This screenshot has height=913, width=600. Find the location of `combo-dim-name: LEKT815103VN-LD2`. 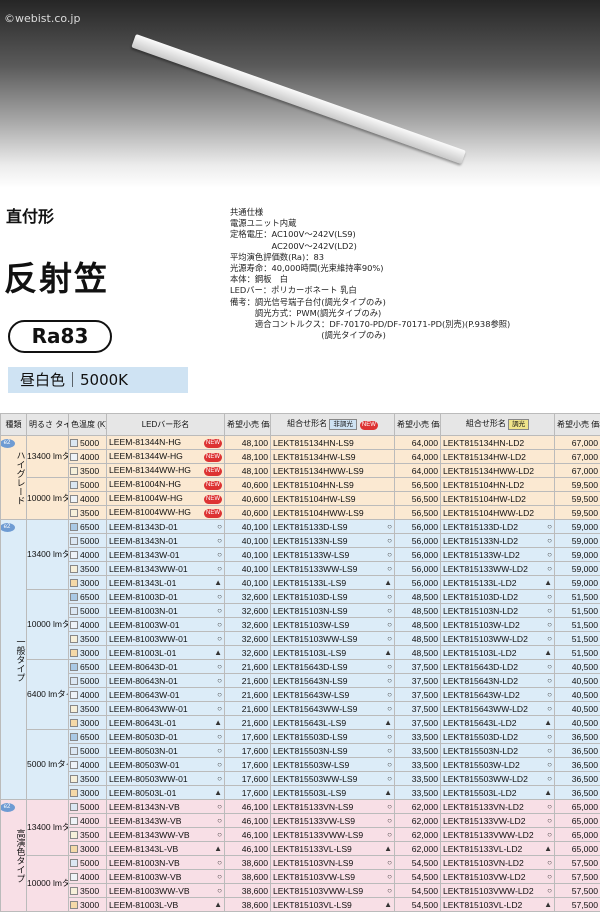

combo-dim-name: LEKT815103VN-LD2 is located at coordinates (483, 862).